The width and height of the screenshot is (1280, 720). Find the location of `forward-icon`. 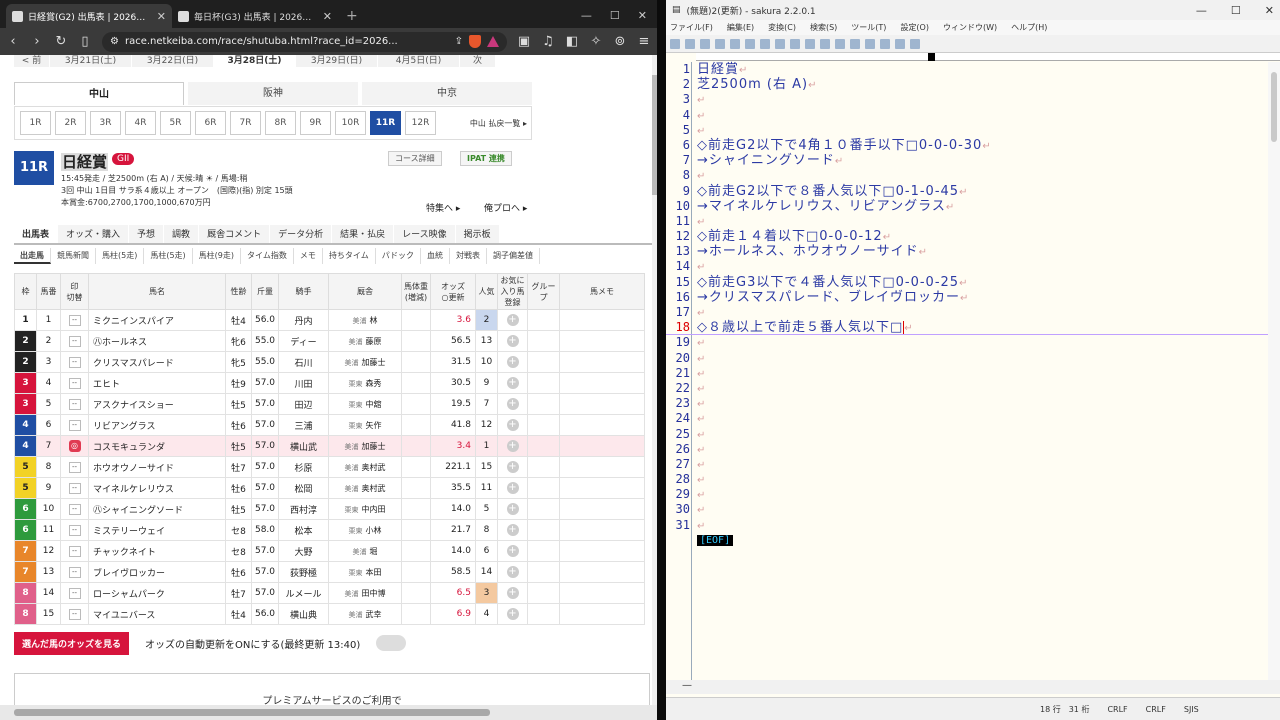

forward-icon is located at coordinates (780, 43).